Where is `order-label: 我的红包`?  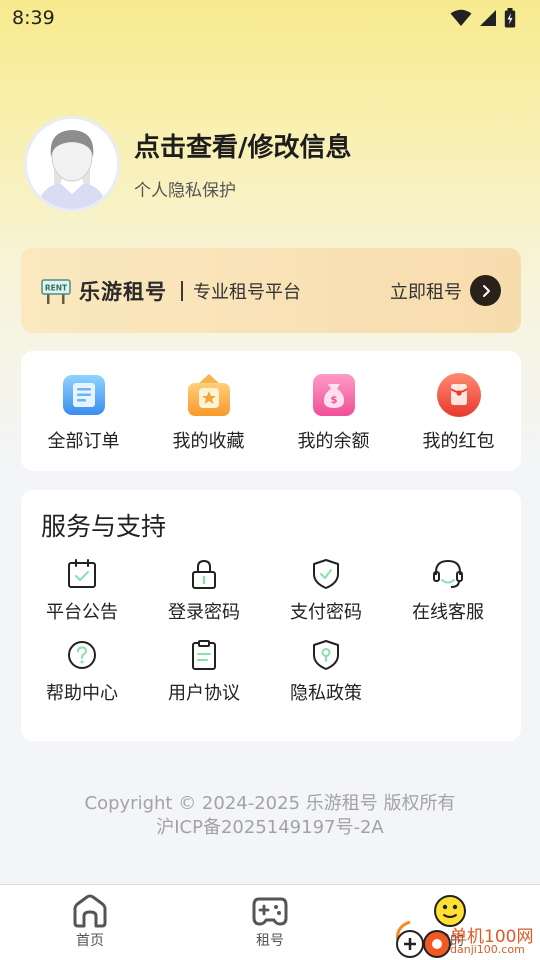
order-label: 我的红包 is located at coordinates (458, 441).